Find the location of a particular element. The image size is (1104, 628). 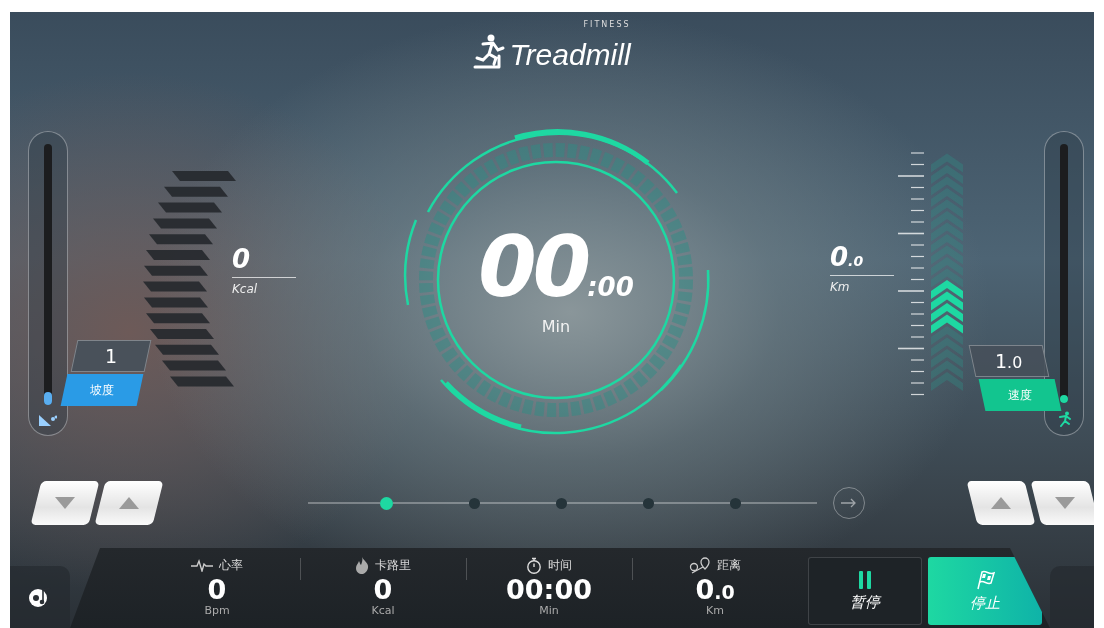

stopwatch-icon is located at coordinates (534, 565).